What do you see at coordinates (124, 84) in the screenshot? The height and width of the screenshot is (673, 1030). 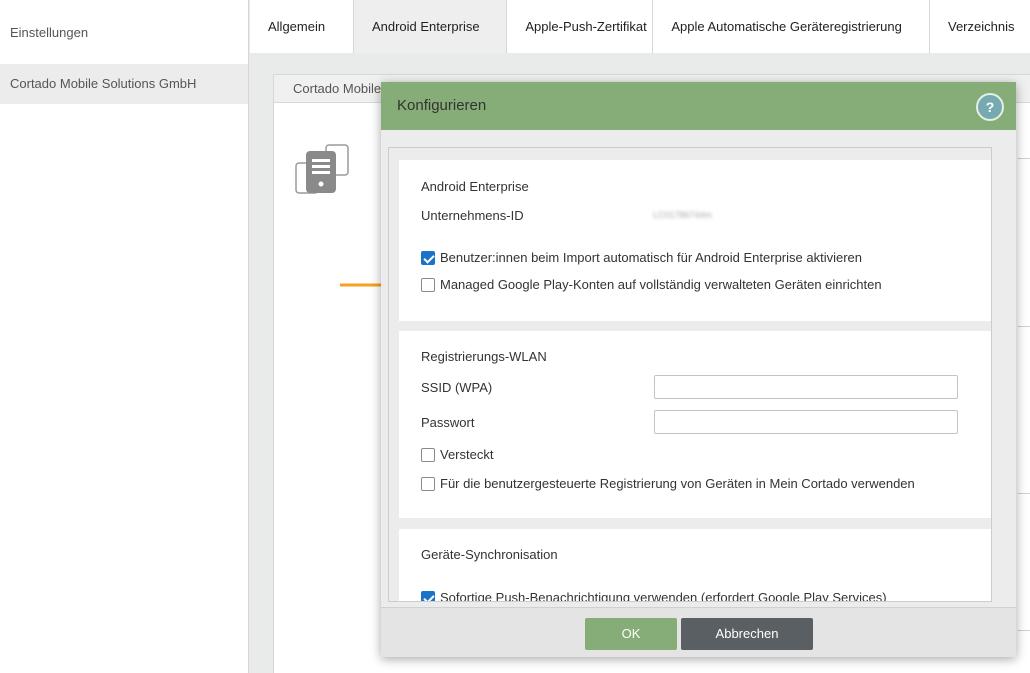 I see `sidebar-item-company: Cortado Mobile Solutions GmbH` at bounding box center [124, 84].